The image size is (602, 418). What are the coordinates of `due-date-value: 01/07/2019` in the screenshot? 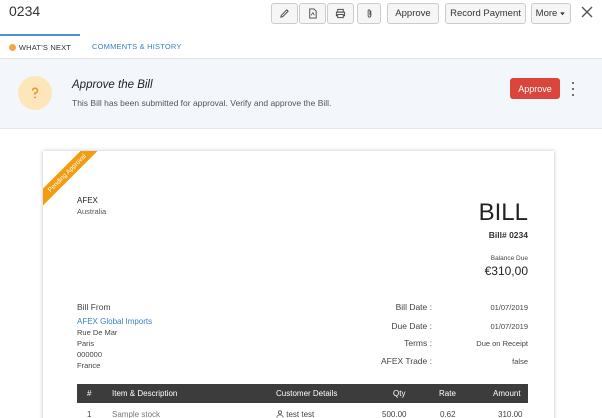 It's located at (509, 326).